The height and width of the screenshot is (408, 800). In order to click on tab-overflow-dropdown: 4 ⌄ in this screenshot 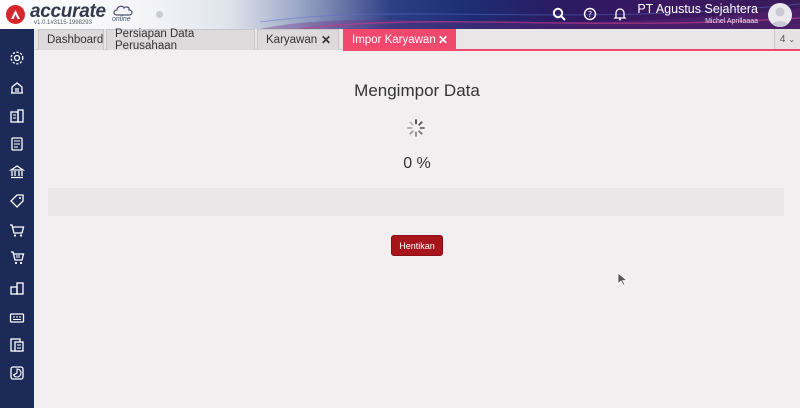, I will do `click(787, 39)`.